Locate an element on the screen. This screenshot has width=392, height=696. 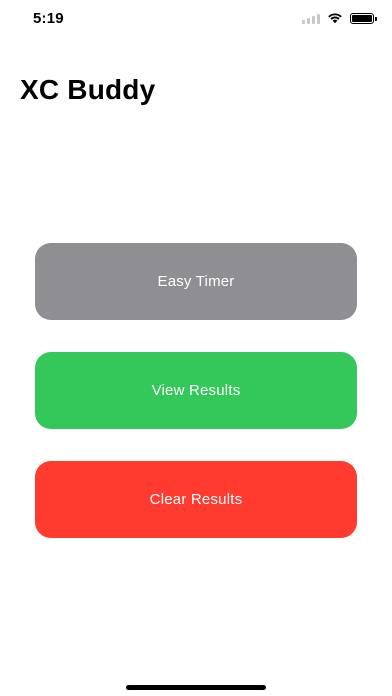
status-bar: 5:19 is located at coordinates (196, 18).